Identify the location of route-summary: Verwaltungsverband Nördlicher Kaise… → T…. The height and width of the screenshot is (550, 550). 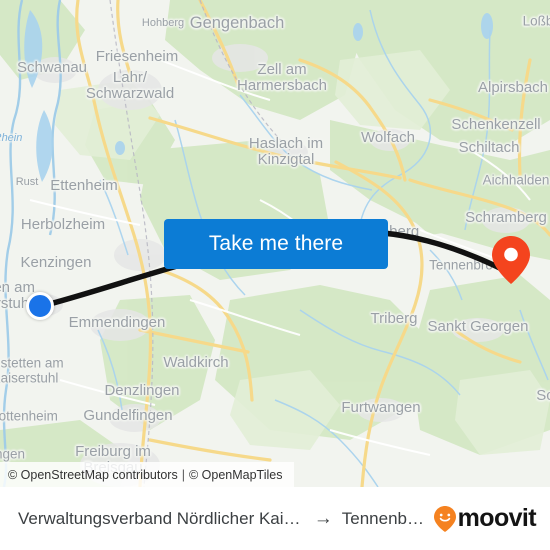
(222, 519).